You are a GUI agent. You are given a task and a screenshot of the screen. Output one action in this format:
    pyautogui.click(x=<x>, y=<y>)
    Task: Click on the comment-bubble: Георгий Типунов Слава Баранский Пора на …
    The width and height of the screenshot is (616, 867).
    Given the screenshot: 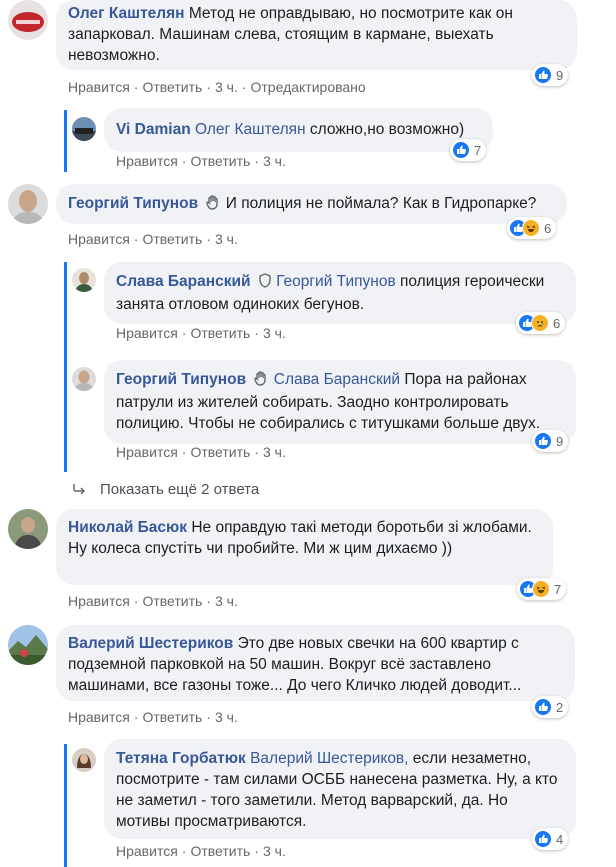 What is the action you would take?
    pyautogui.click(x=340, y=402)
    